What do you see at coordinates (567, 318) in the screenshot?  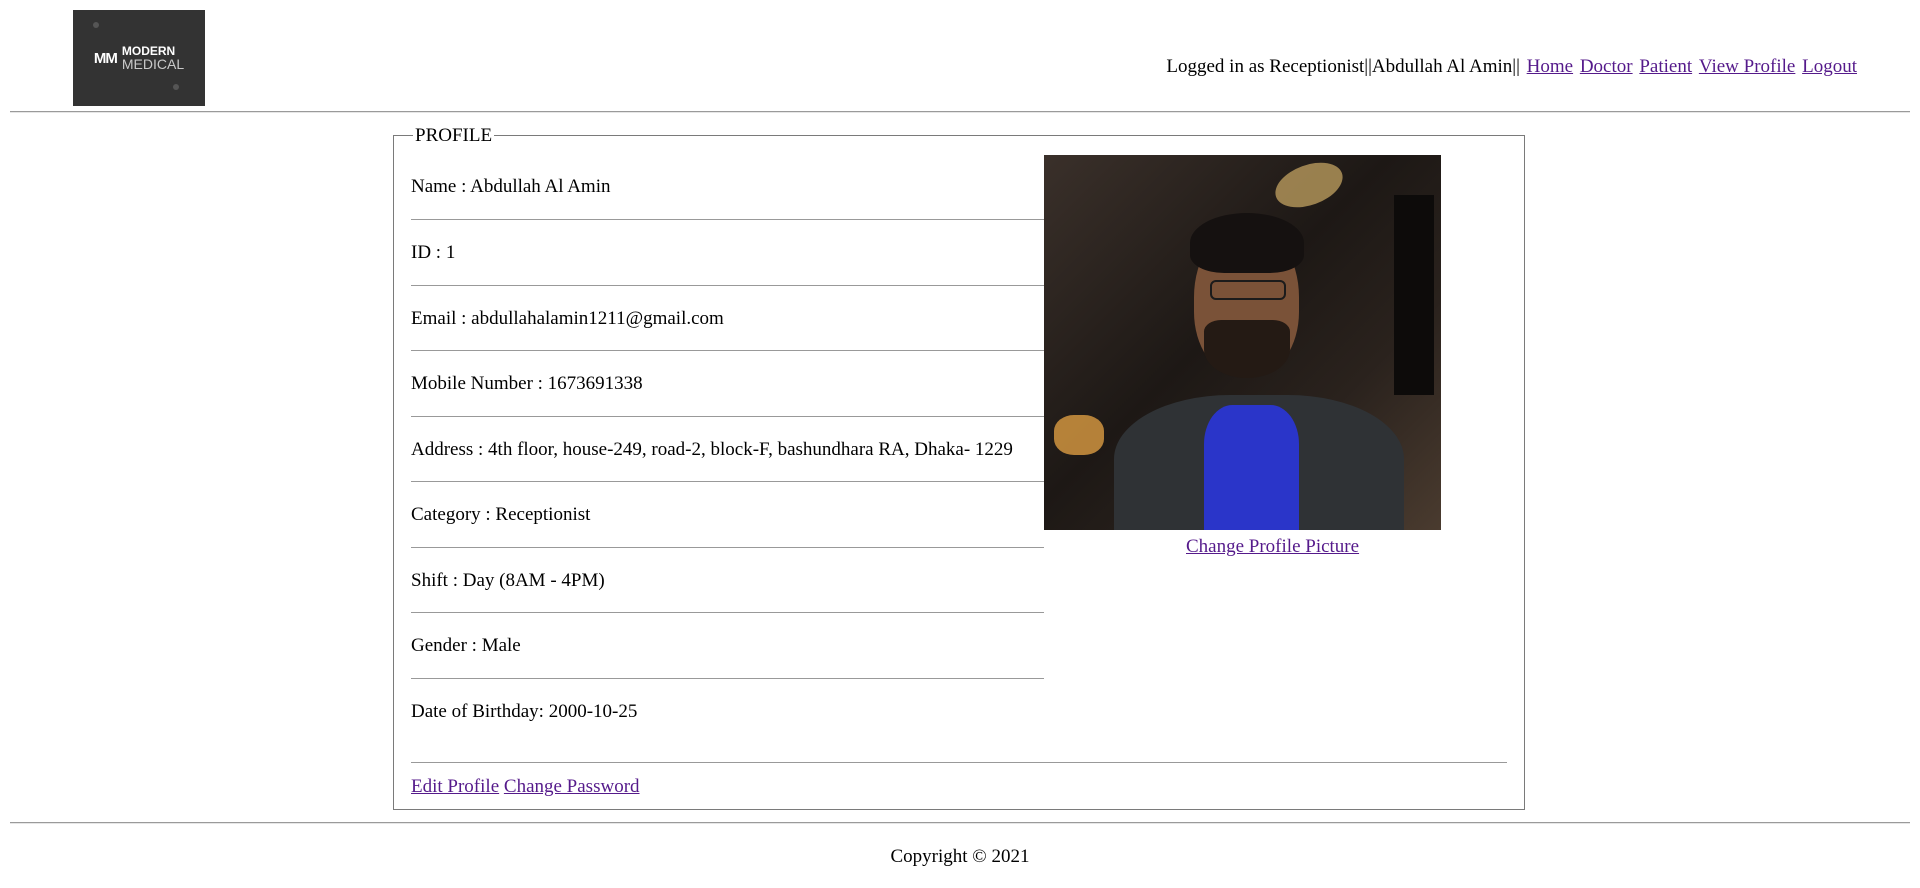 I see `field-email: Email : abdullahalamin1211@gmail.com` at bounding box center [567, 318].